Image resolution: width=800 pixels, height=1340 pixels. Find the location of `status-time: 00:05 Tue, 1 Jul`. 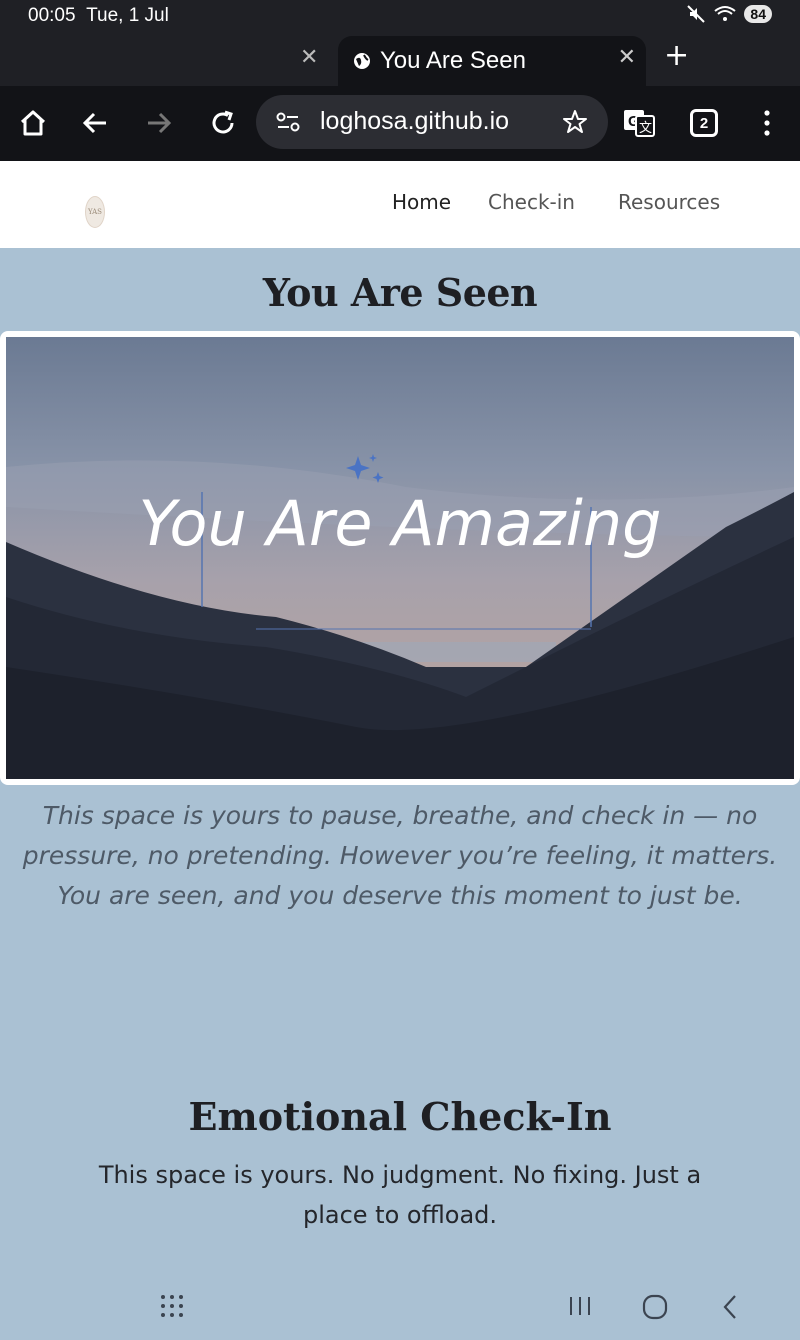

status-time: 00:05 Tue, 1 Jul is located at coordinates (98, 16).